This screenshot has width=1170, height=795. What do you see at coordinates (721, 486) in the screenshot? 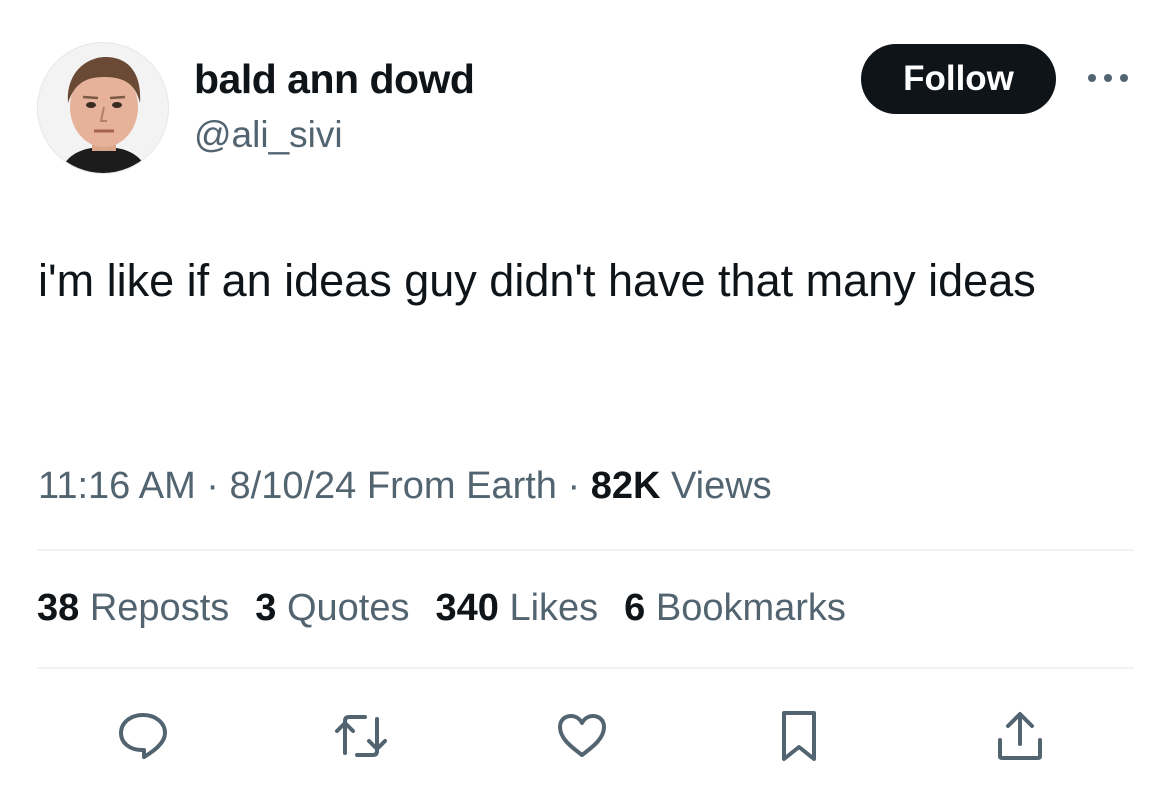
I see `views-label: Views` at bounding box center [721, 486].